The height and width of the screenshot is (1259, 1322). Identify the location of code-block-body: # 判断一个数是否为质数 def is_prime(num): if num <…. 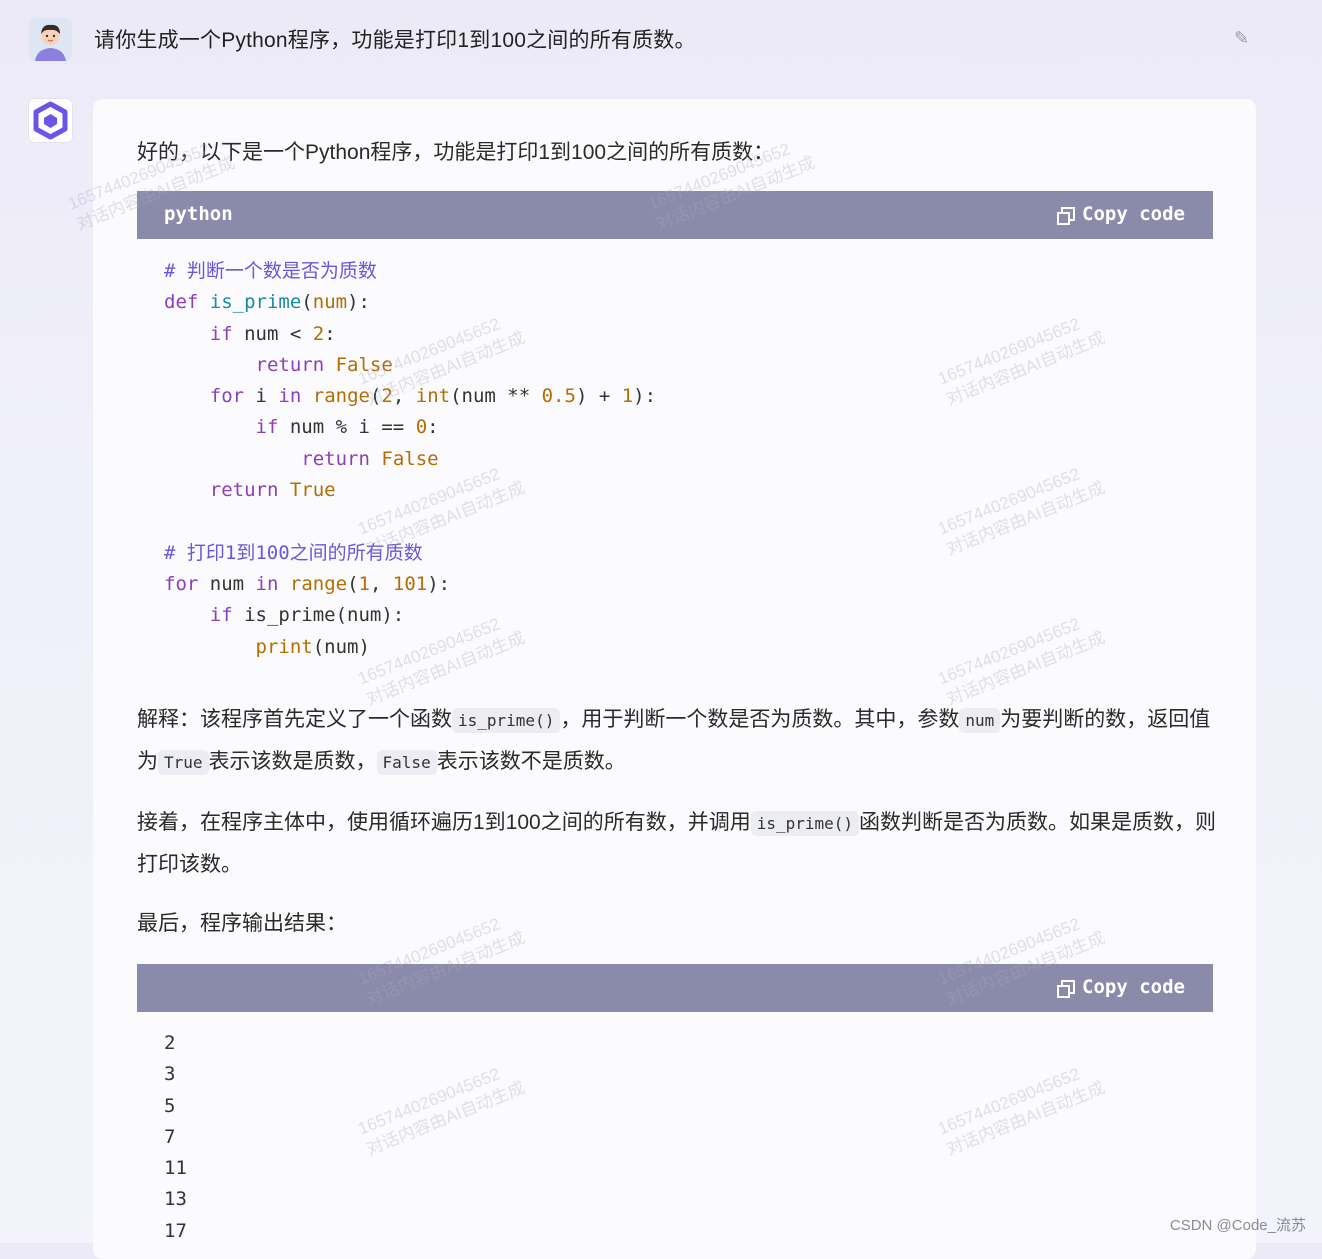
(410, 459).